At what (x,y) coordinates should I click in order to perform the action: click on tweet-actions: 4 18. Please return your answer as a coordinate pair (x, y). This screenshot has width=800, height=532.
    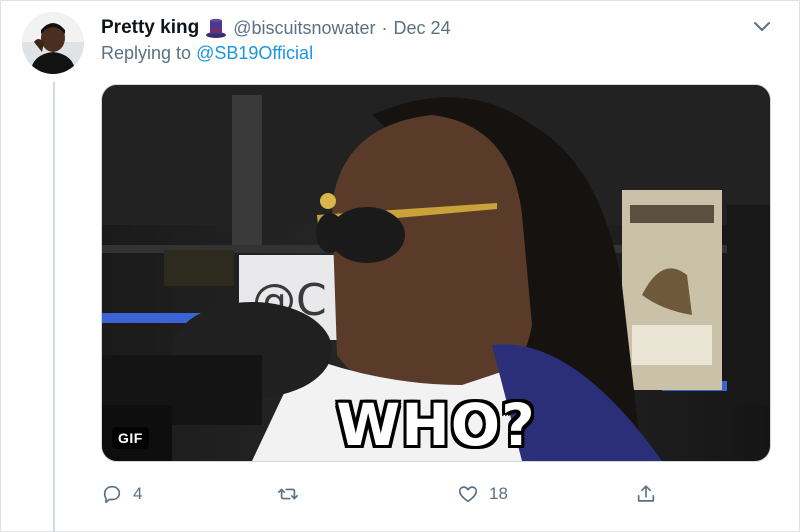
    Looking at the image, I should click on (381, 494).